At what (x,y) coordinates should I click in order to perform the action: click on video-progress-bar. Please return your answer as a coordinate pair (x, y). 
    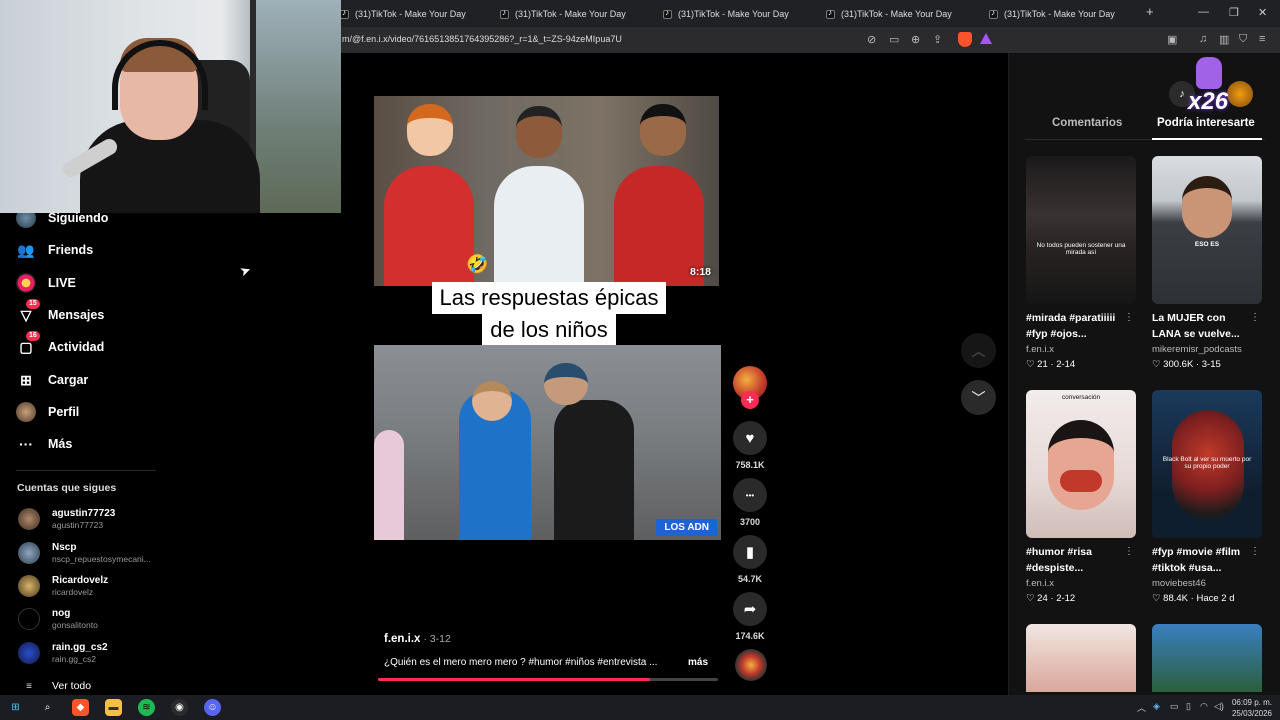
    Looking at the image, I should click on (548, 679).